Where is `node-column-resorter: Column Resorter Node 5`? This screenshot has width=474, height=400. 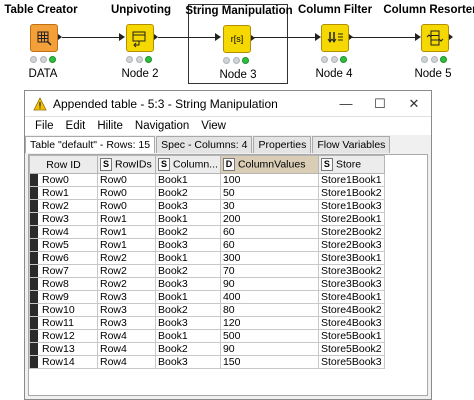
node-column-resorter: Column Resorter Node 5 is located at coordinates (428, 43).